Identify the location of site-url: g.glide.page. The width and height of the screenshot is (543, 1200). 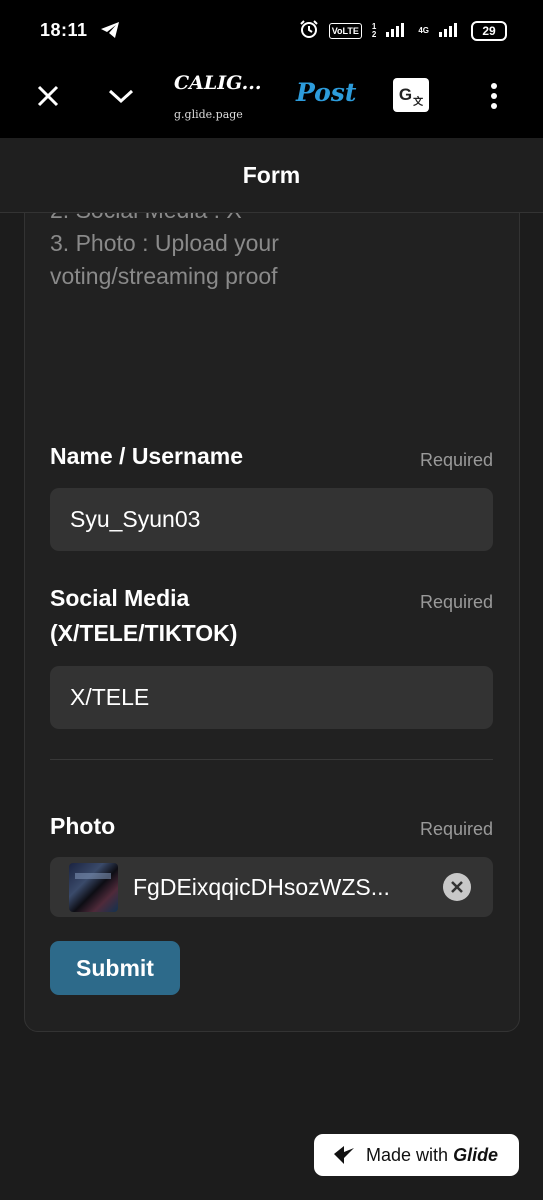
(208, 114).